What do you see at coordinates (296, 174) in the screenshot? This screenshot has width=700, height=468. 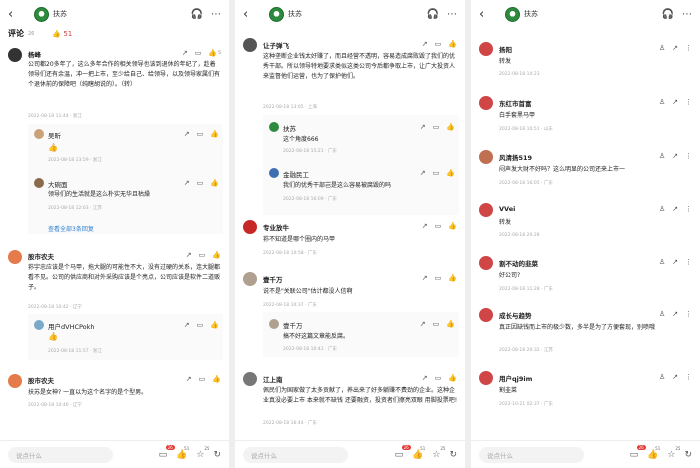 I see `reply-author: 金融民工` at bounding box center [296, 174].